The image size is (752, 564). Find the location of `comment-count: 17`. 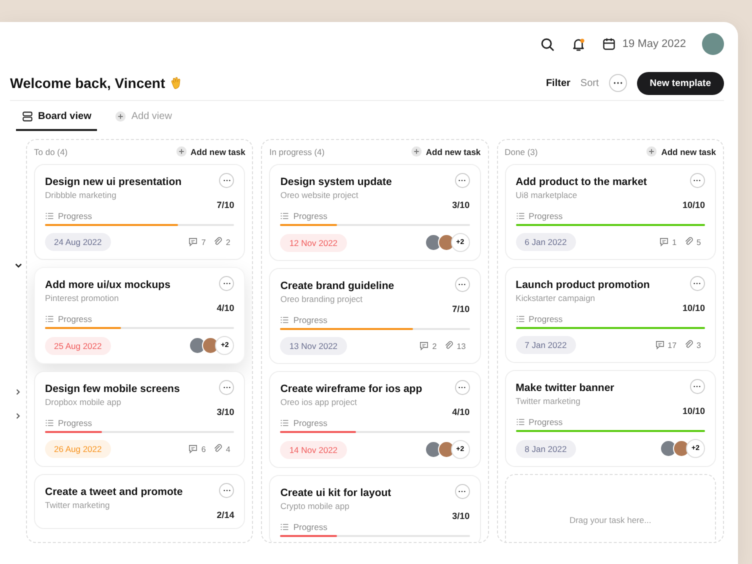

comment-count: 17 is located at coordinates (672, 345).